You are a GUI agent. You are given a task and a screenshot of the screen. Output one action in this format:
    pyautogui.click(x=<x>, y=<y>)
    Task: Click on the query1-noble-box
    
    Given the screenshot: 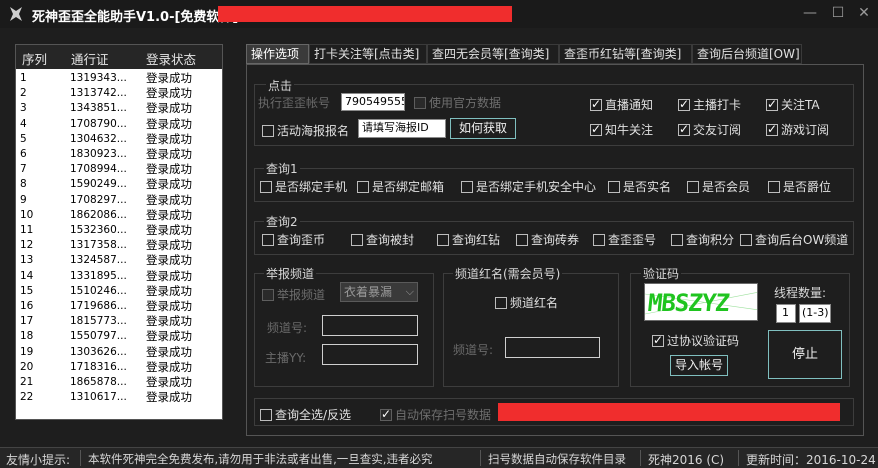 What is the action you would take?
    pyautogui.click(x=774, y=186)
    